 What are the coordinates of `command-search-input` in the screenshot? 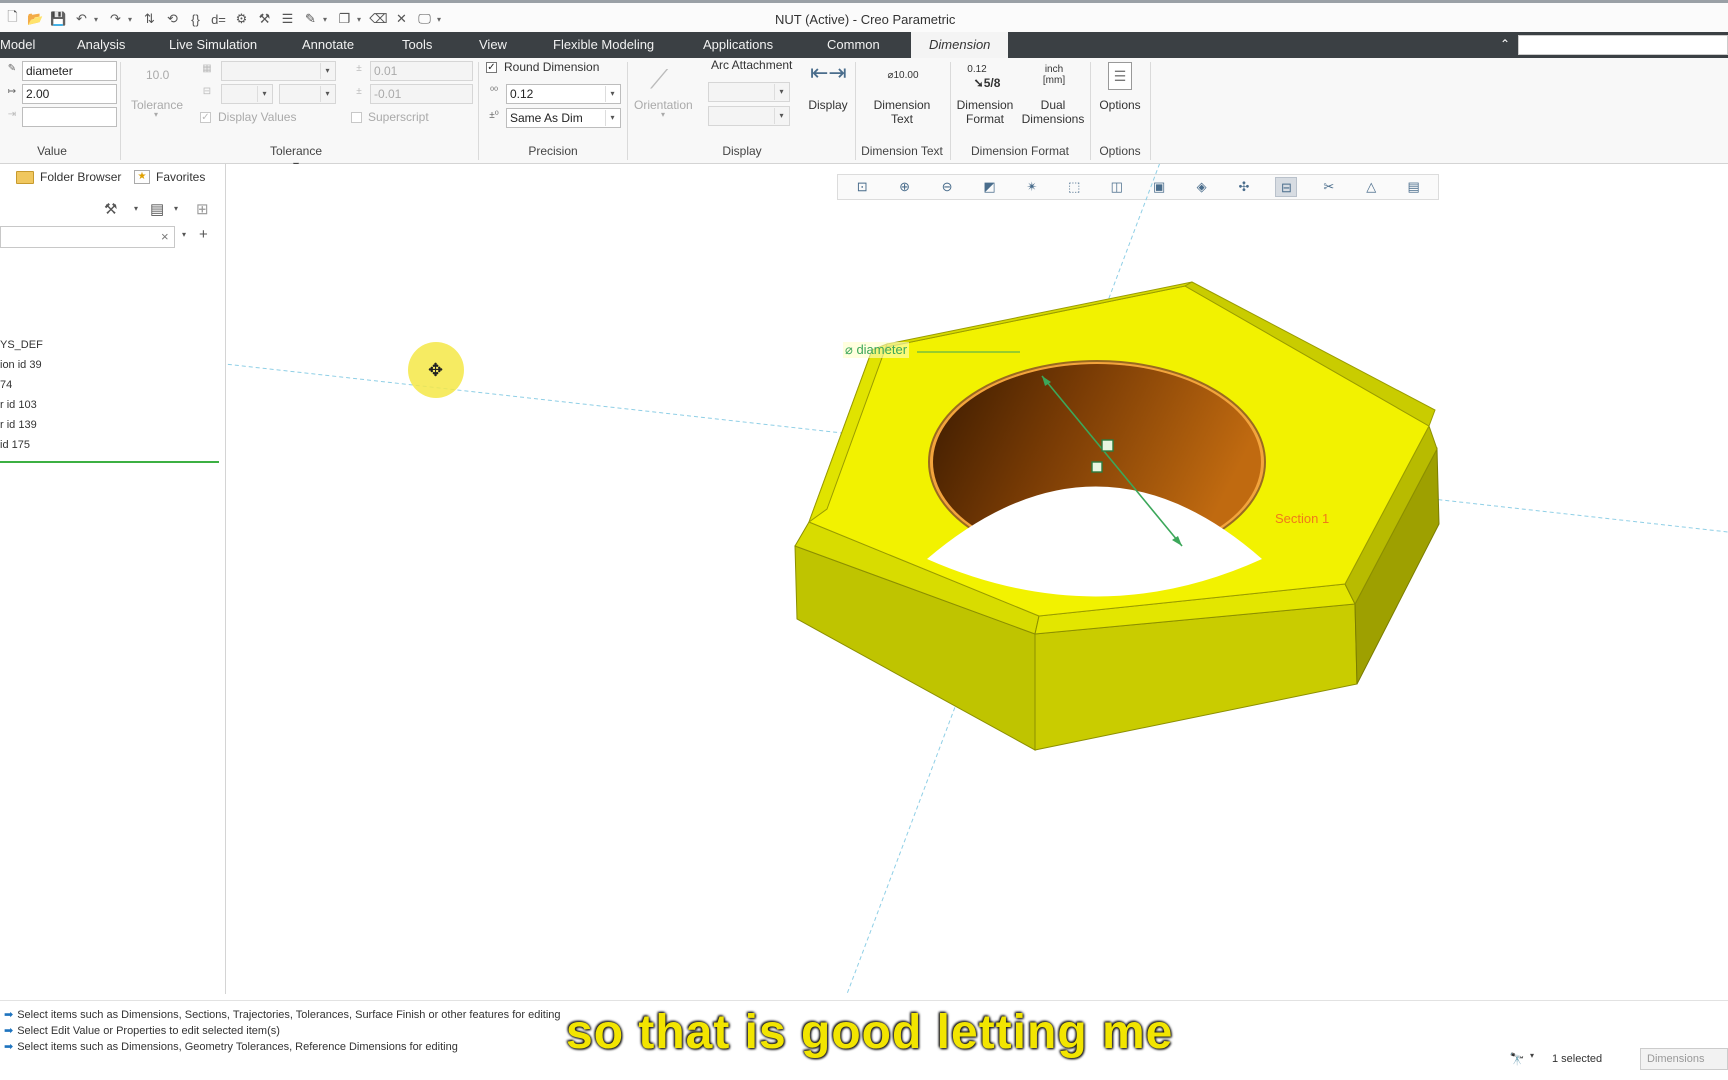 It's located at (1623, 45).